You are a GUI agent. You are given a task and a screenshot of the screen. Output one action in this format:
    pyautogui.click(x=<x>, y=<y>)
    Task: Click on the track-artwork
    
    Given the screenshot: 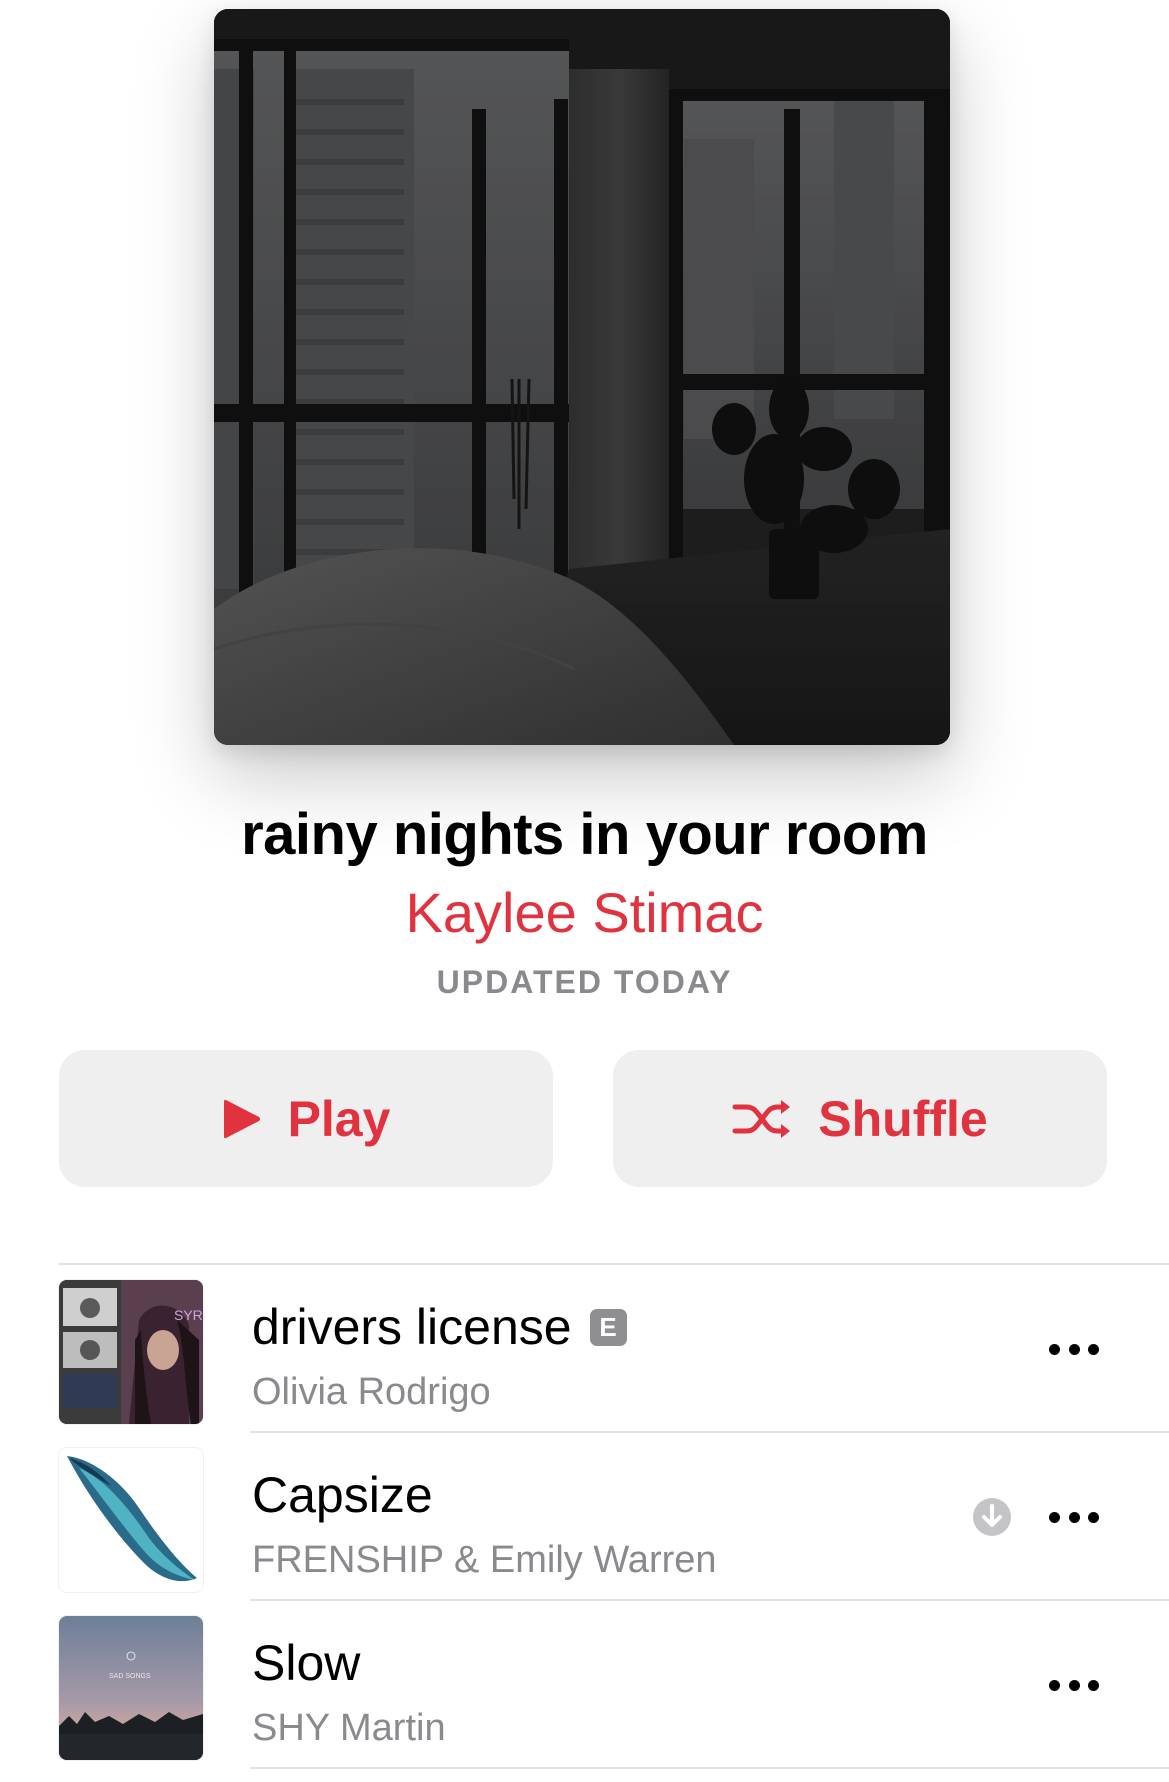 What is the action you would take?
    pyautogui.click(x=131, y=1520)
    